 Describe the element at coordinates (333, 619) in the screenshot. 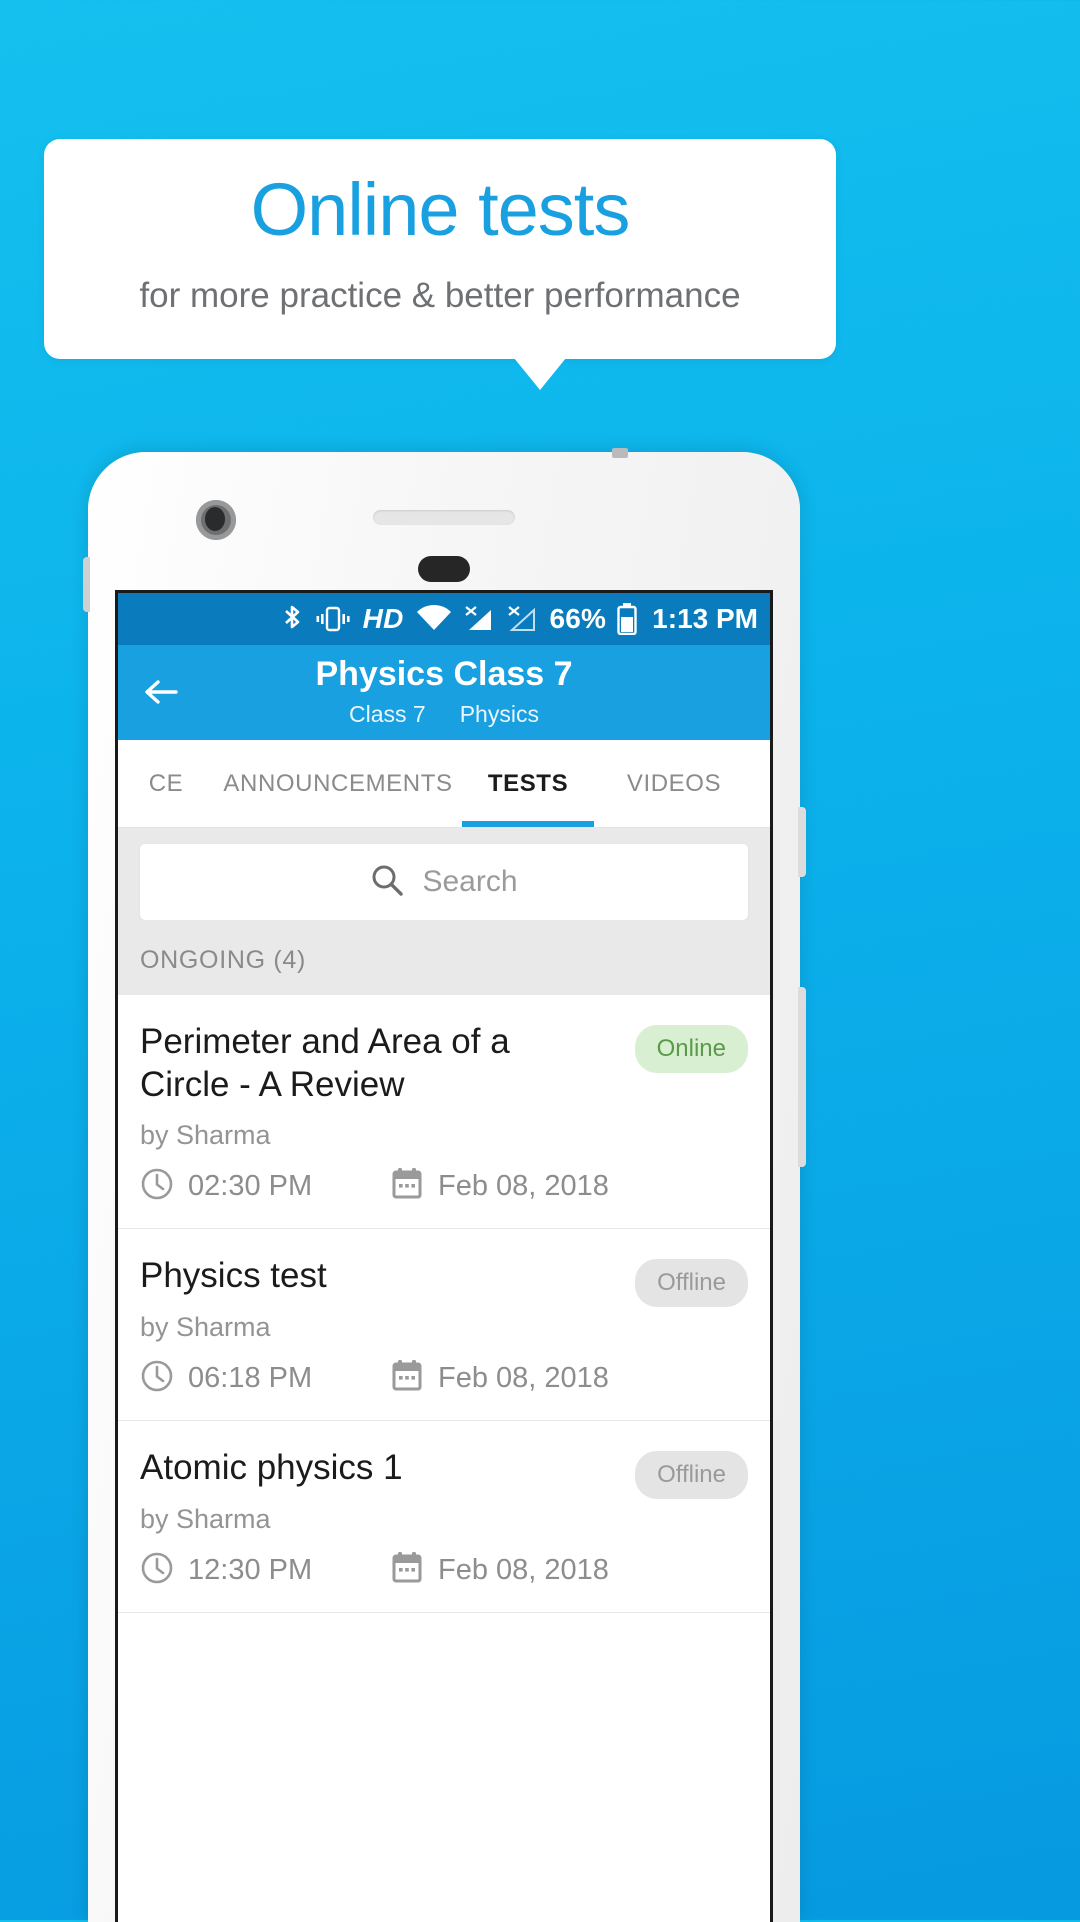

I see `vibrate-icon` at that location.